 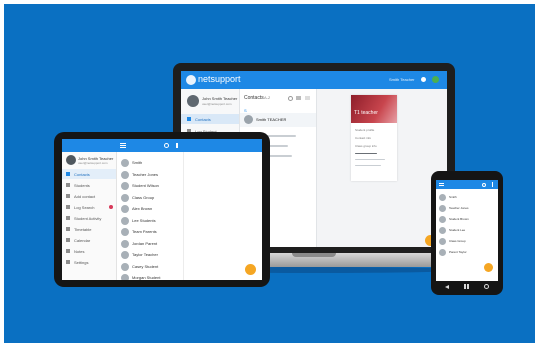 I want to click on list-item-selected: Smith TEACHER, so click(x=278, y=120).